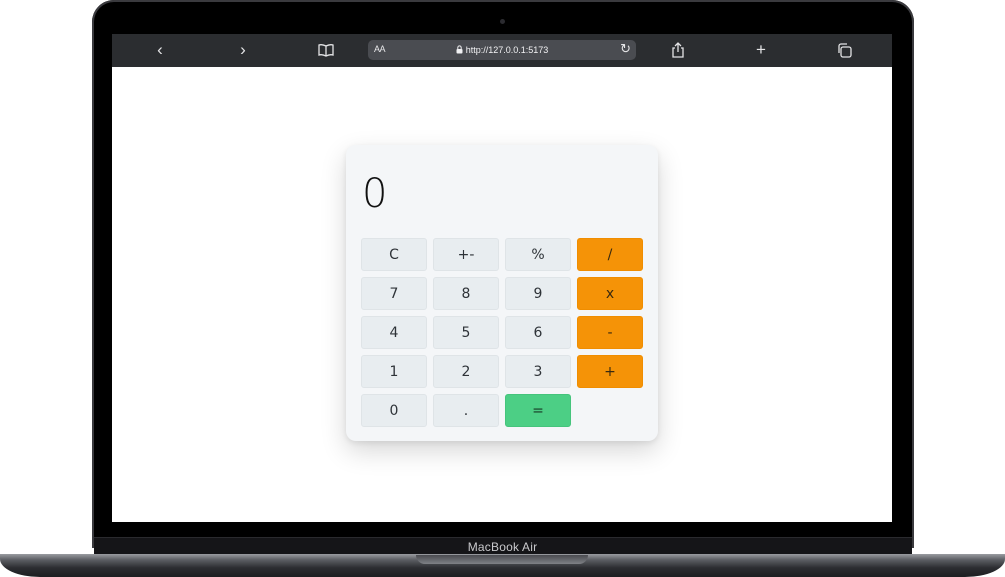  Describe the element at coordinates (503, 332) in the screenshot. I see `calculator-keypad: C +-%/ 7 8 9 x 4 5 6- 1 2 3 +0. =` at that location.